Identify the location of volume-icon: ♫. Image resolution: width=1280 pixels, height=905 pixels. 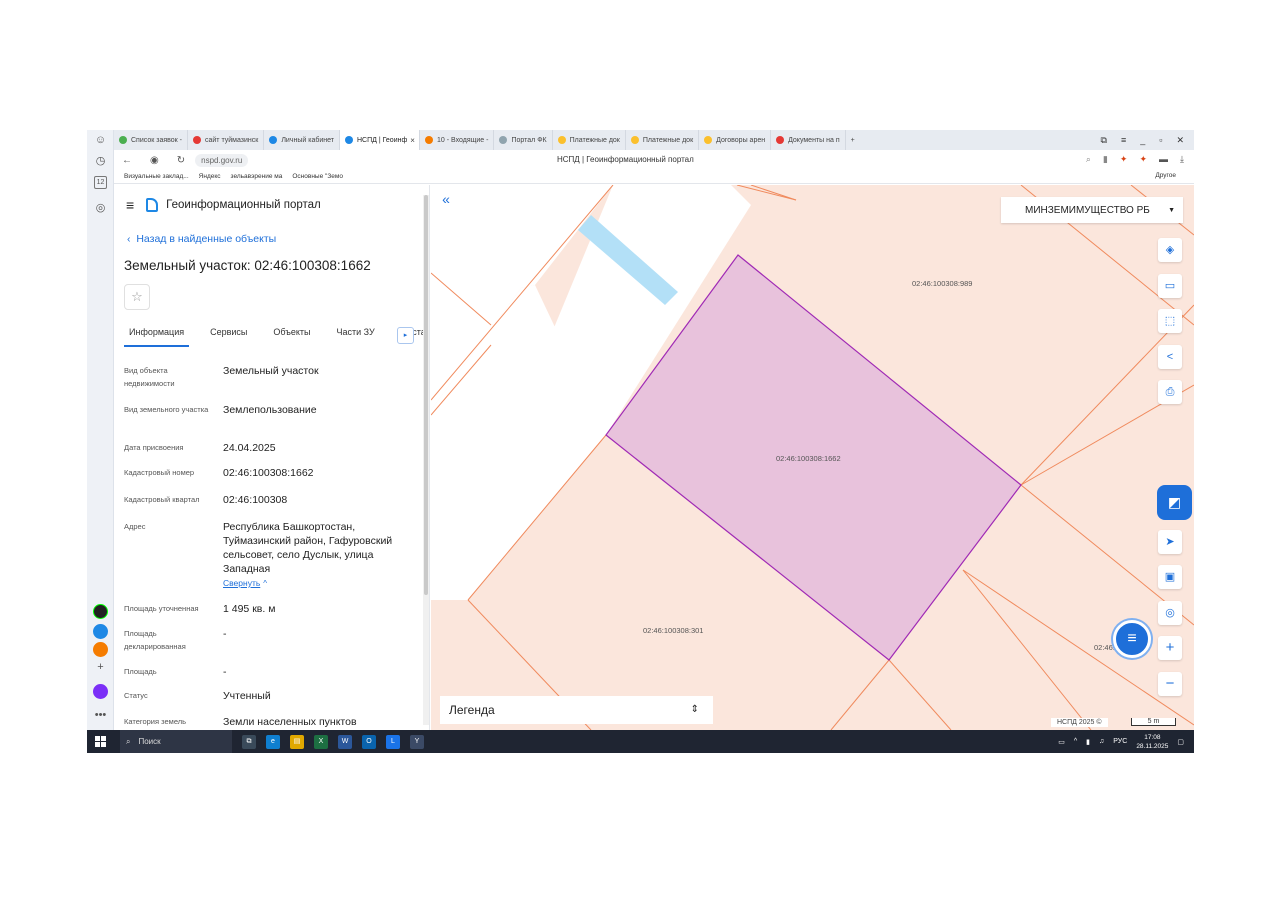
(1101, 741).